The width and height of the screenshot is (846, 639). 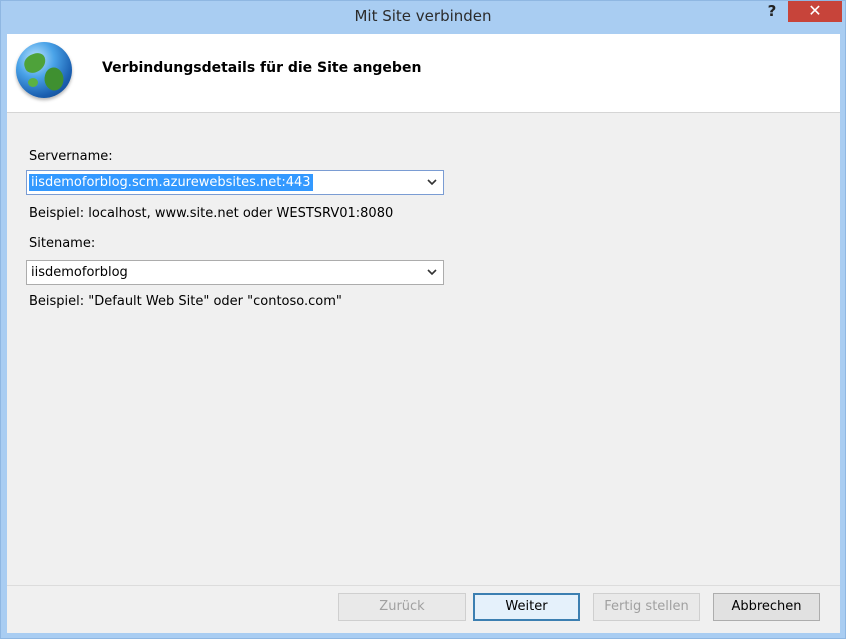 I want to click on title-bar: Mit Site verbinden ? ✕, so click(x=423, y=17).